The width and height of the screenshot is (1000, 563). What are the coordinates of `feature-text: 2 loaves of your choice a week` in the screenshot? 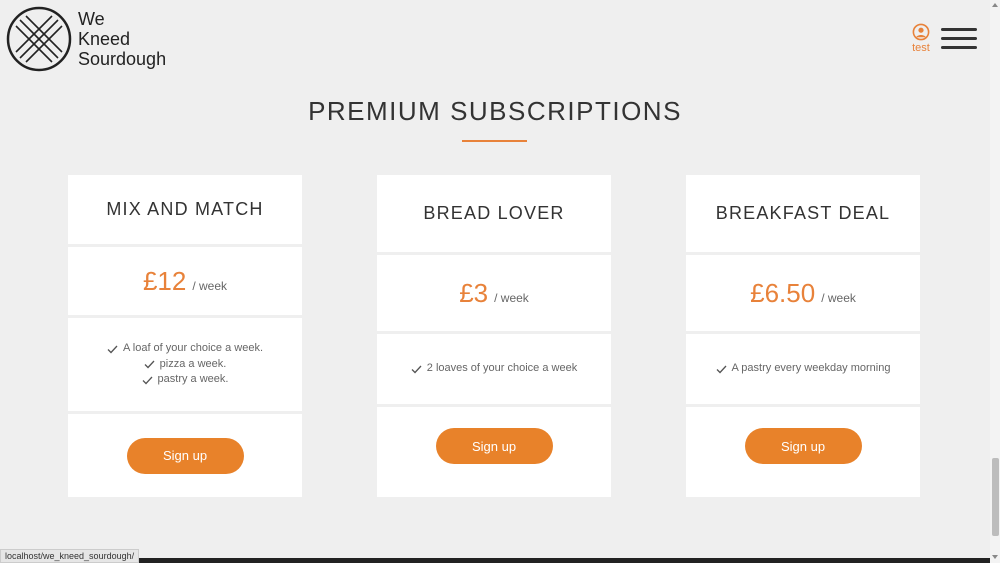 It's located at (502, 368).